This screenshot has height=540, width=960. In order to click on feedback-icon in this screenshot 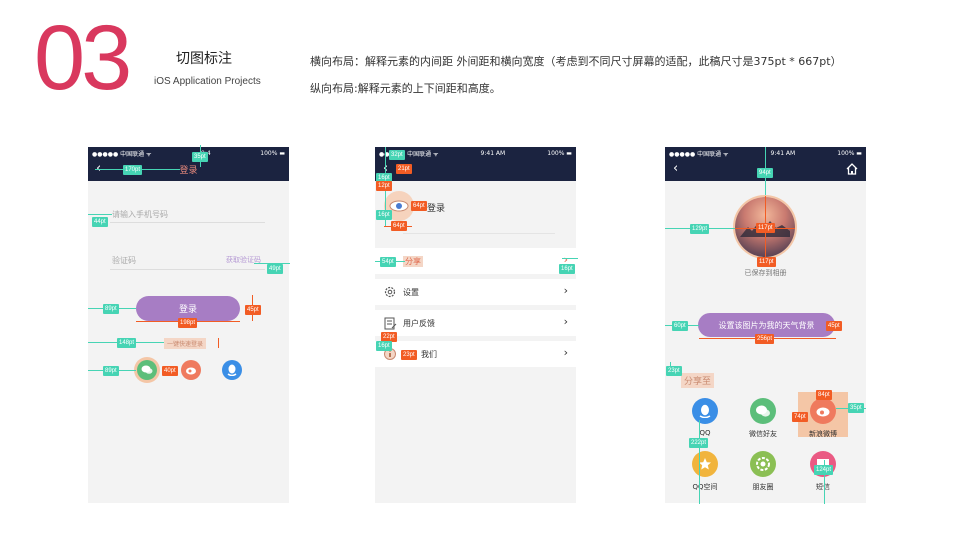, I will do `click(390, 323)`.